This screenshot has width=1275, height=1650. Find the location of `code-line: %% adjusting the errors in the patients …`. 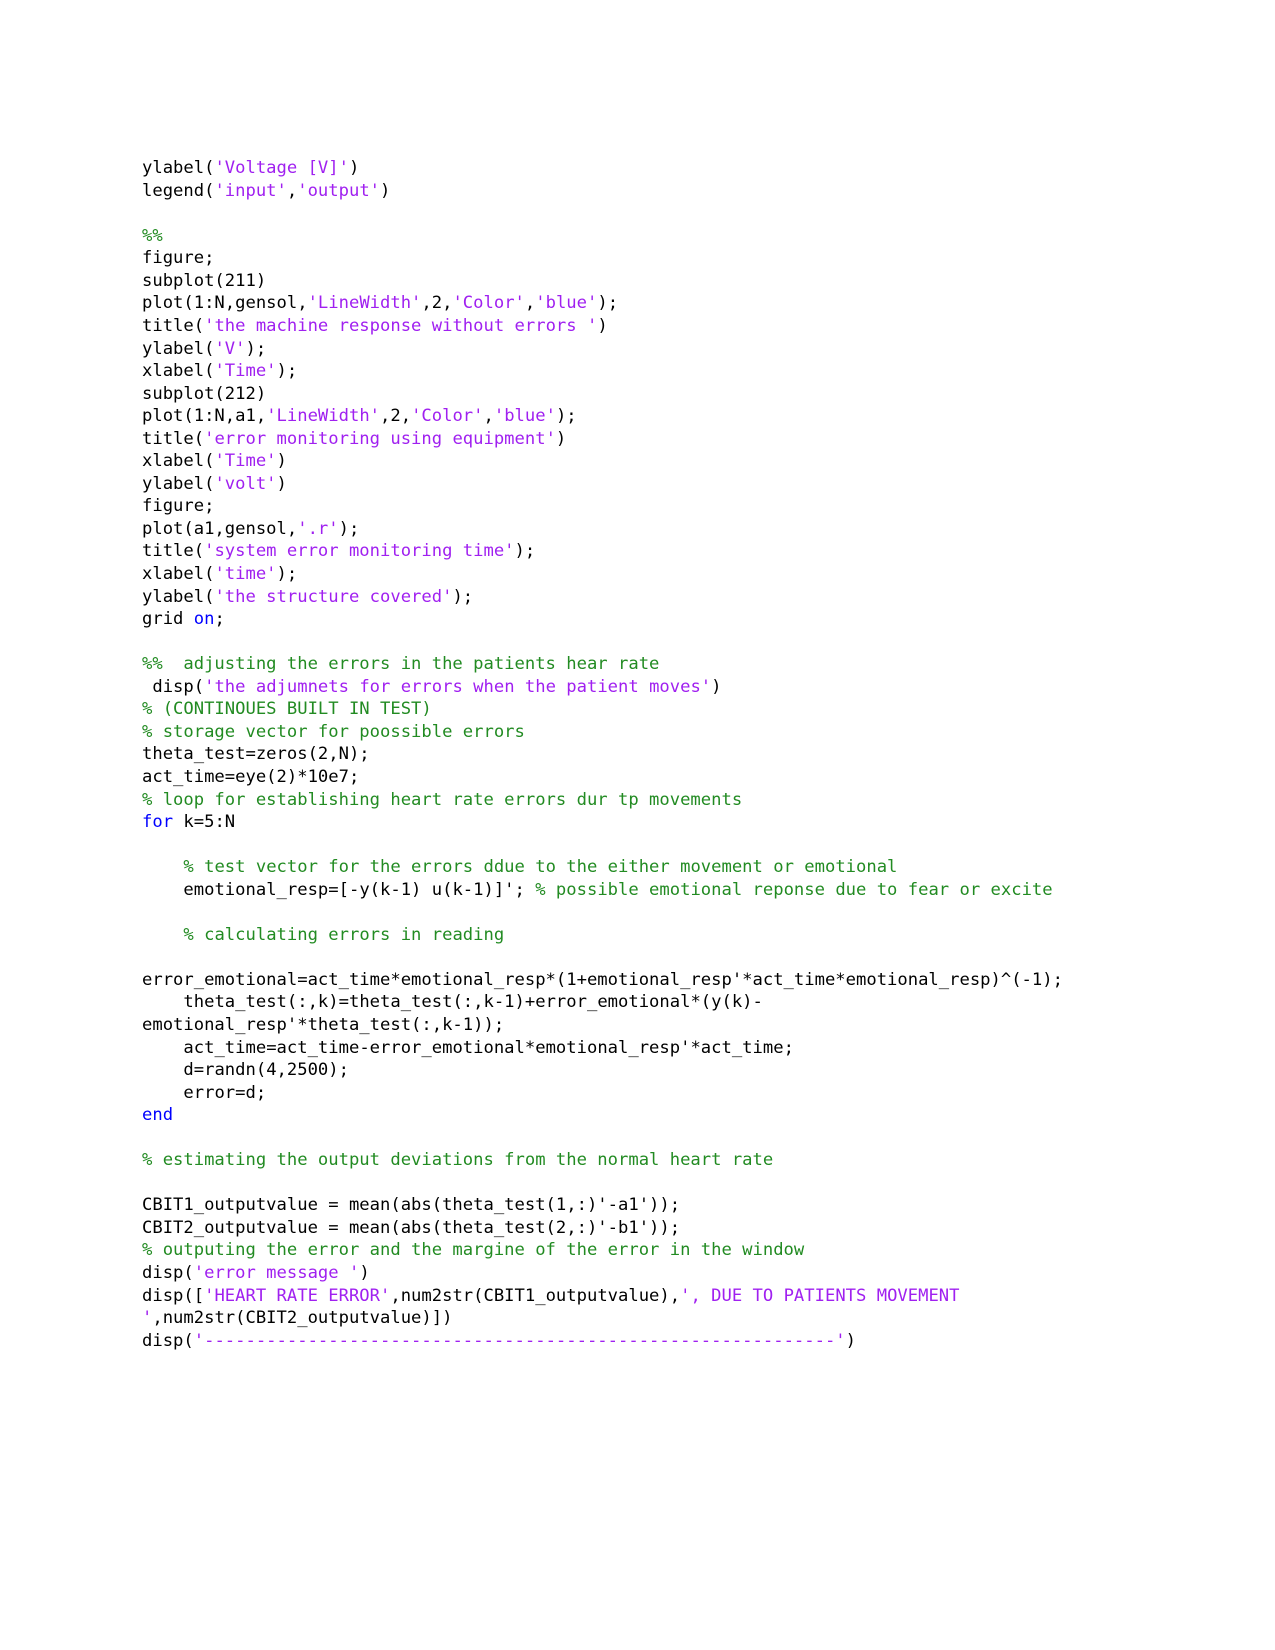

code-line: %% adjusting the errors in the patients … is located at coordinates (612, 664).